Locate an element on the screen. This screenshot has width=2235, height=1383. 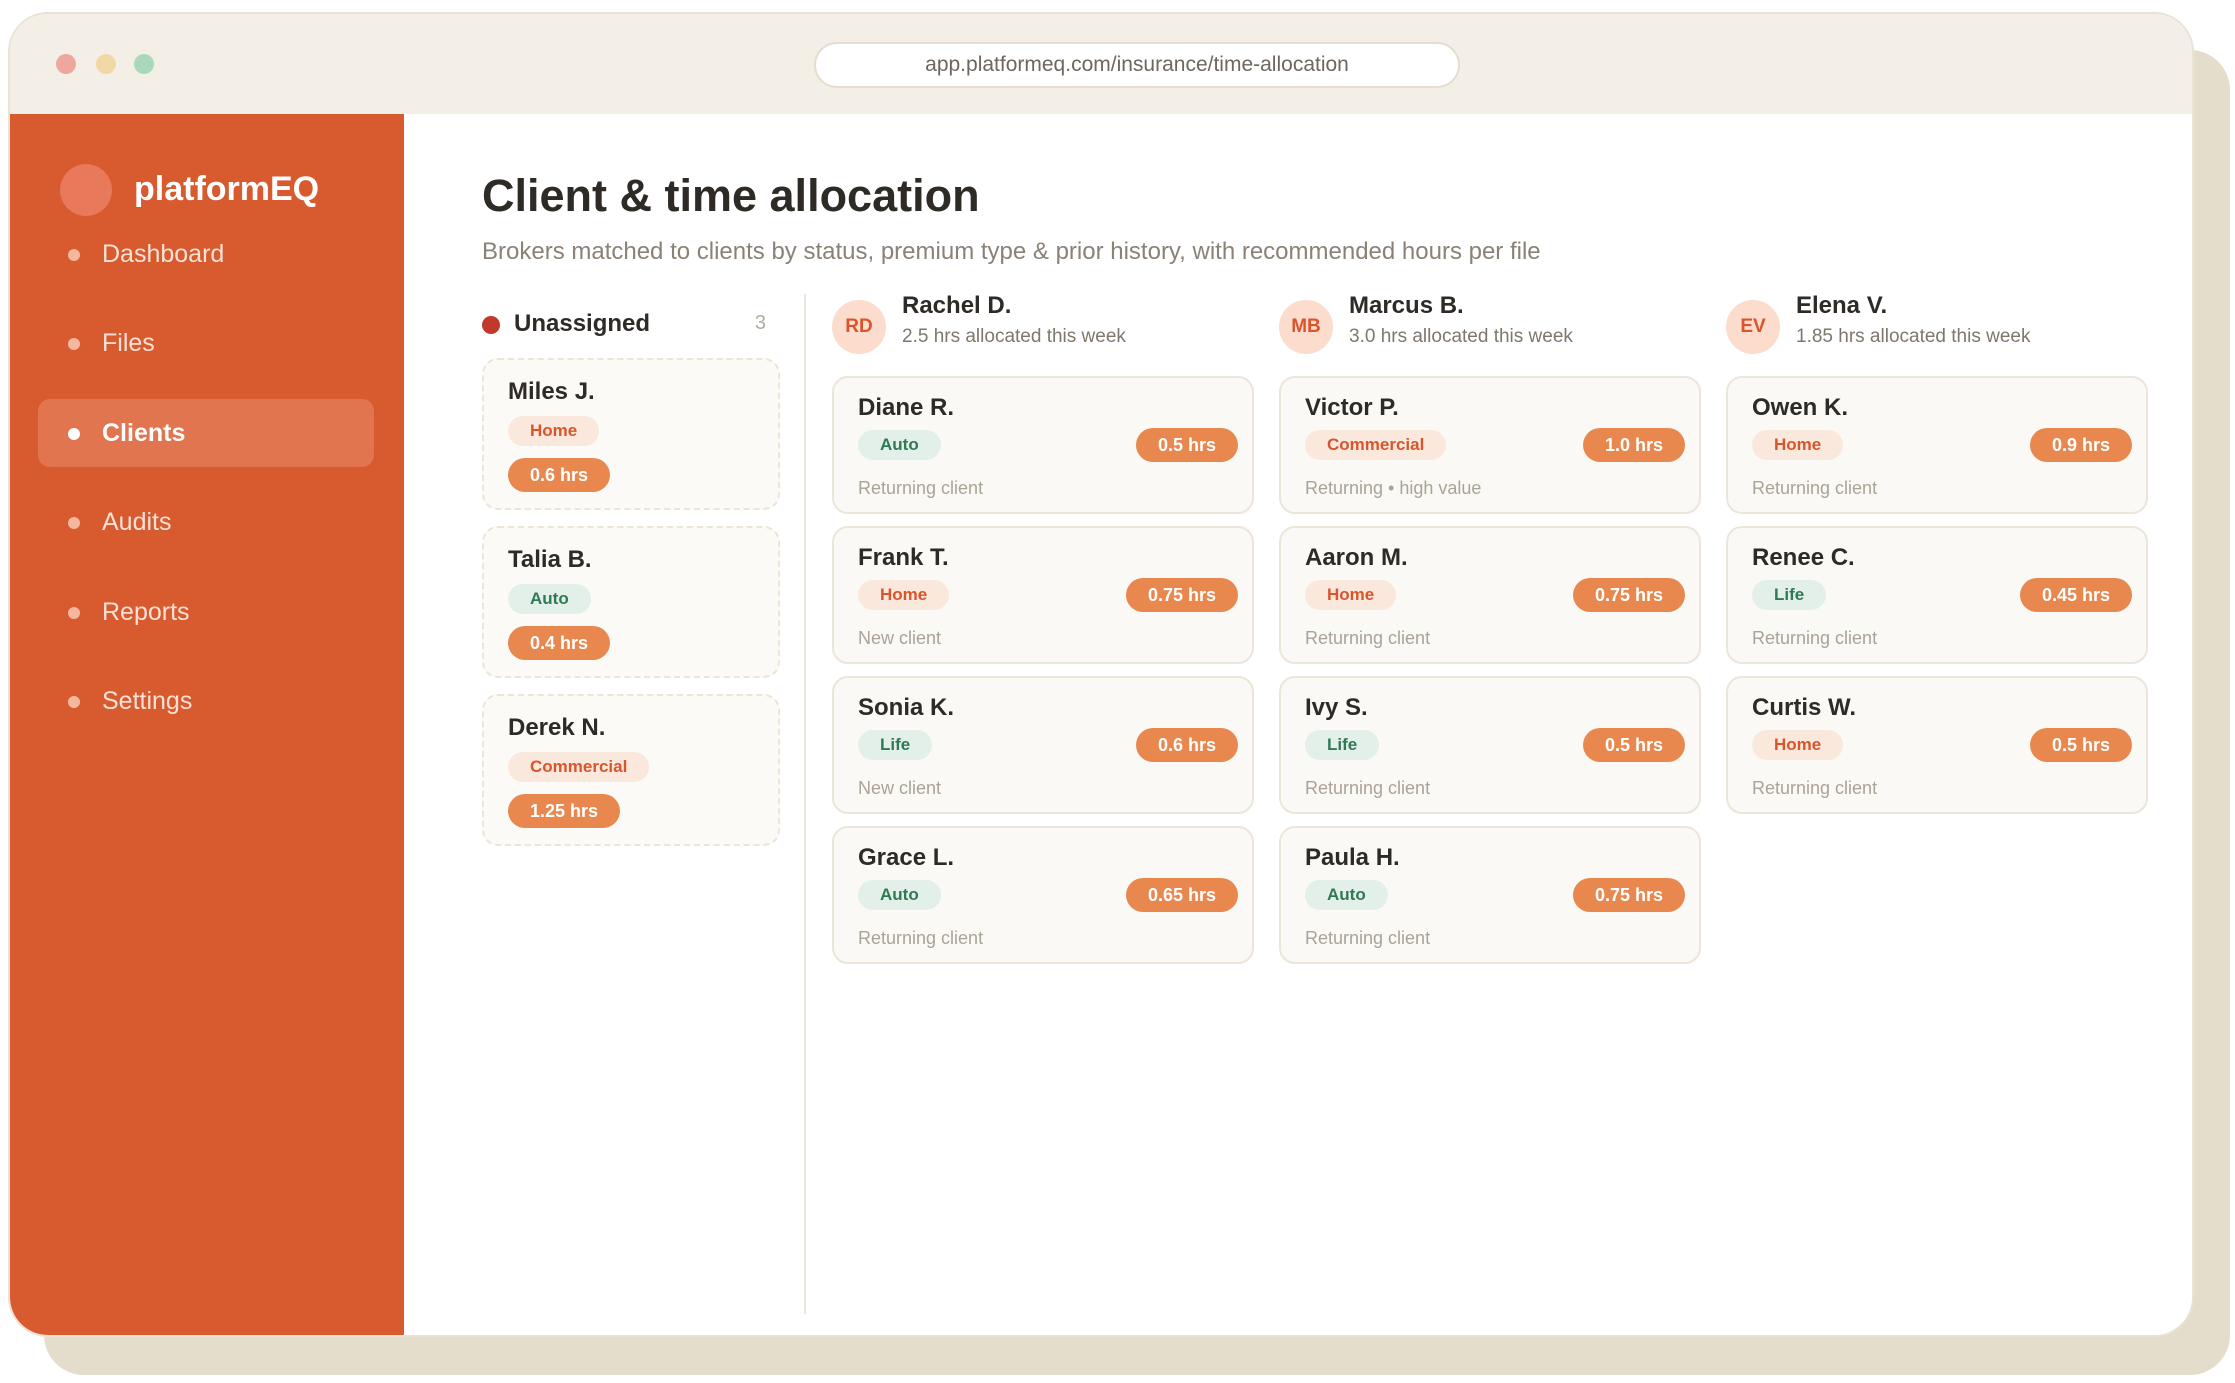
sidebar-item-clients: Clients is located at coordinates (206, 433).